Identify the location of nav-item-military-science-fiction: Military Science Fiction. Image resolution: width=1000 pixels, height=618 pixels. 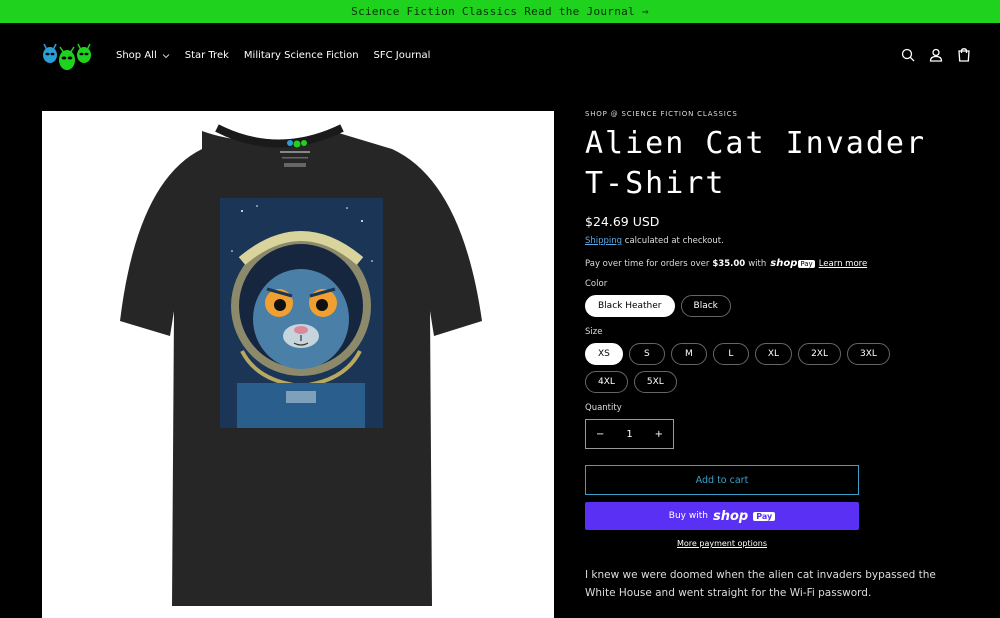
(301, 55).